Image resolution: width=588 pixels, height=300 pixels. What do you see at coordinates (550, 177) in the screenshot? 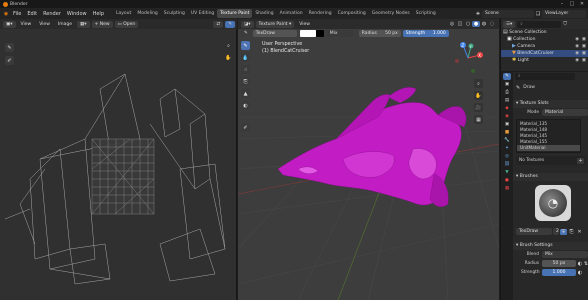
I see `brushes-panel-header: ▾ Brushes` at bounding box center [550, 177].